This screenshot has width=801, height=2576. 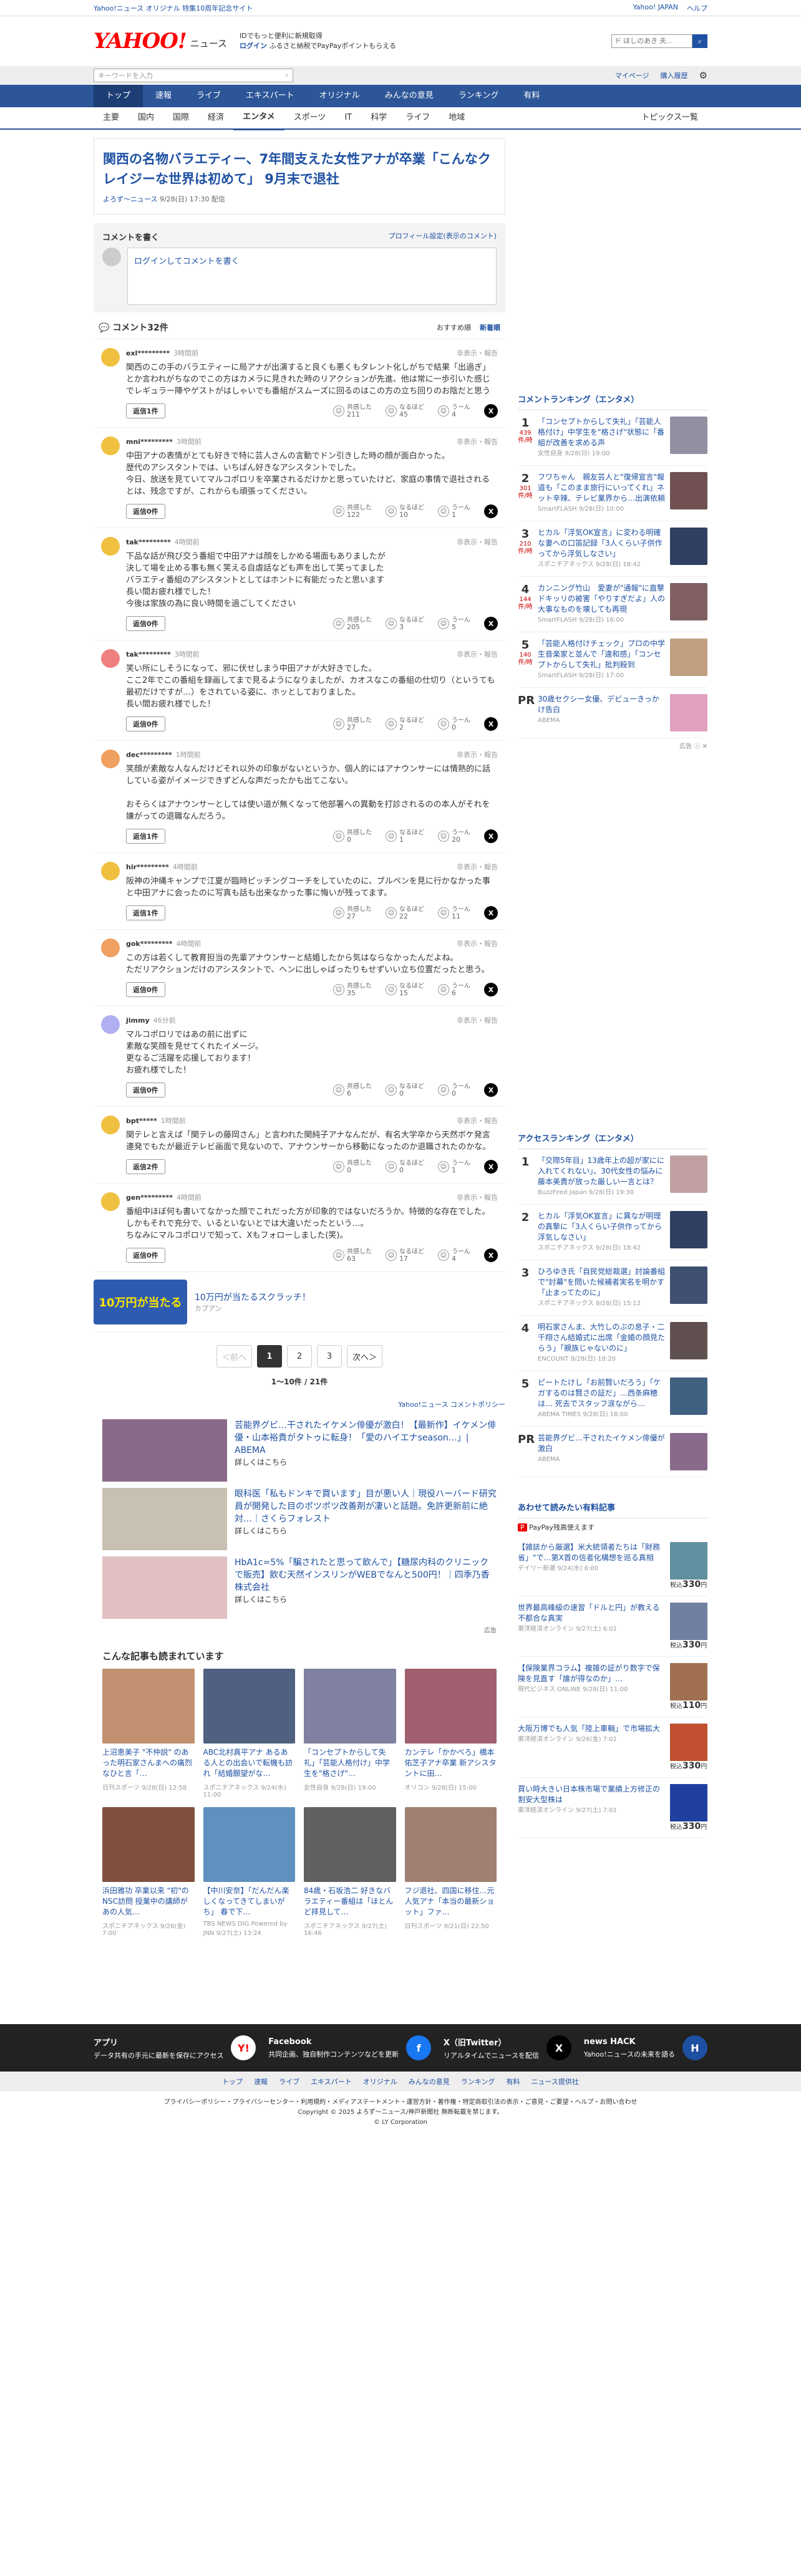 What do you see at coordinates (531, 96) in the screenshot?
I see `nav-paid: 有料` at bounding box center [531, 96].